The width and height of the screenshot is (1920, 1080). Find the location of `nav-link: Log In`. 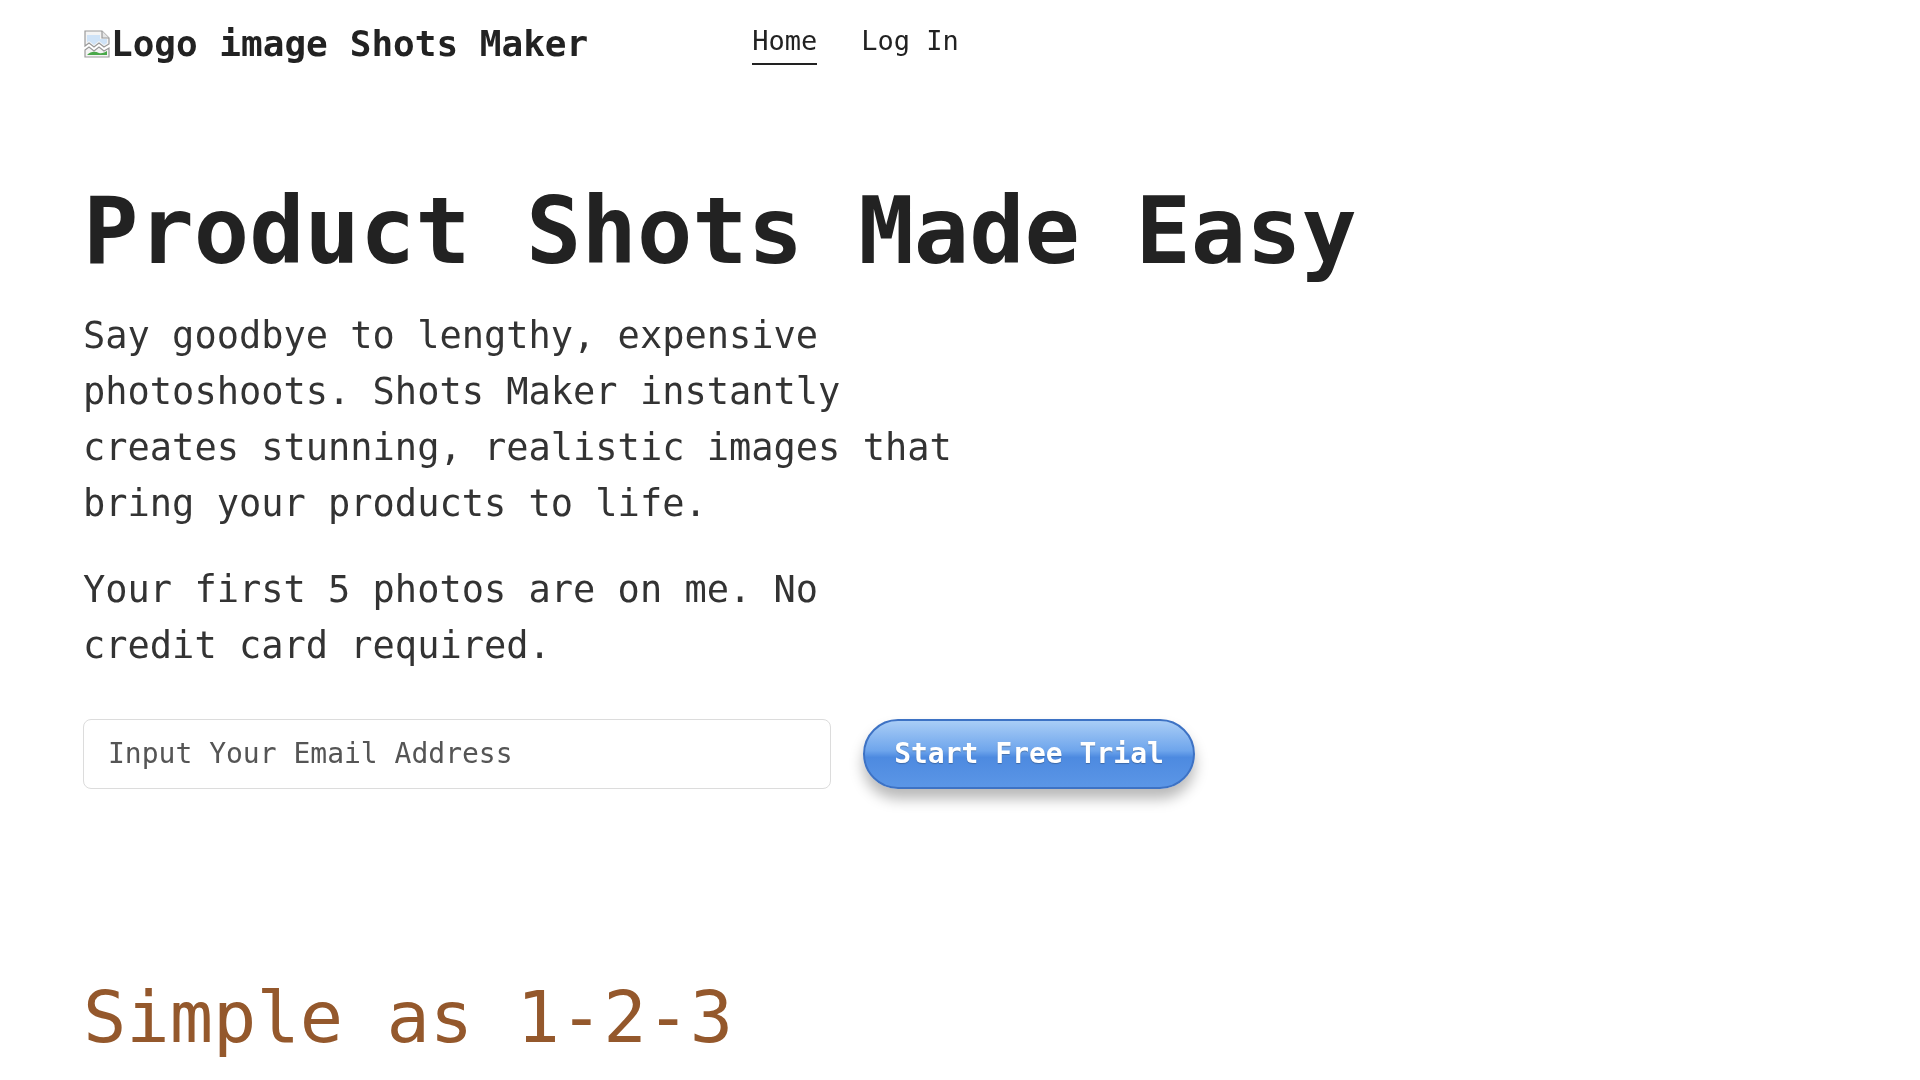

nav-link: Log In is located at coordinates (910, 44).